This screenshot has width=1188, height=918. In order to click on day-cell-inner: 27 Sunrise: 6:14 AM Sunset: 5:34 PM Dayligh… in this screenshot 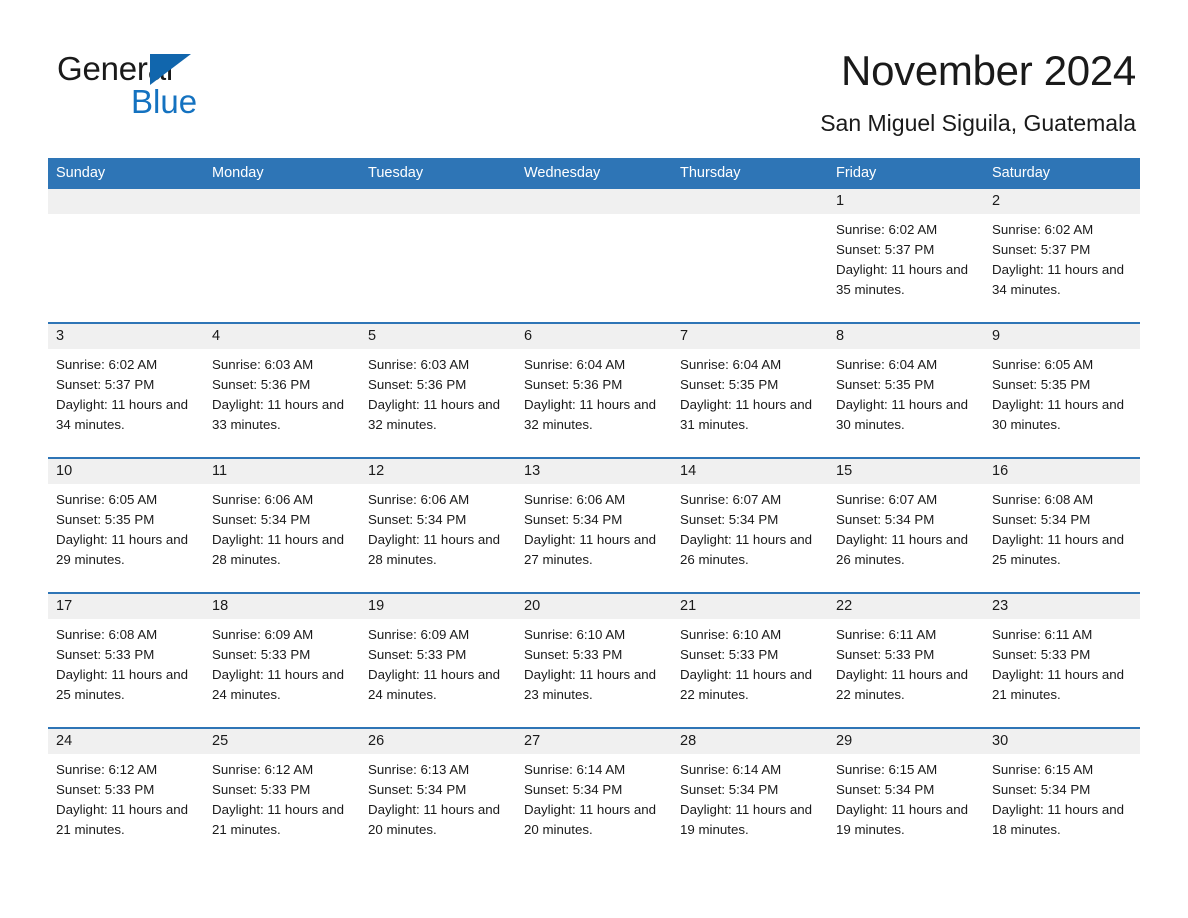, I will do `click(594, 785)`.